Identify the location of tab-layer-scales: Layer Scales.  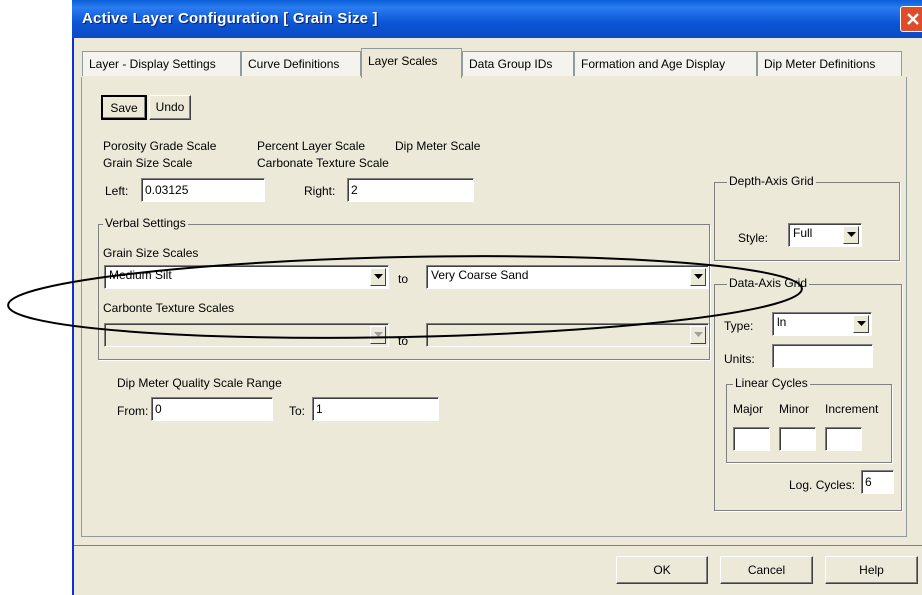
(411, 63).